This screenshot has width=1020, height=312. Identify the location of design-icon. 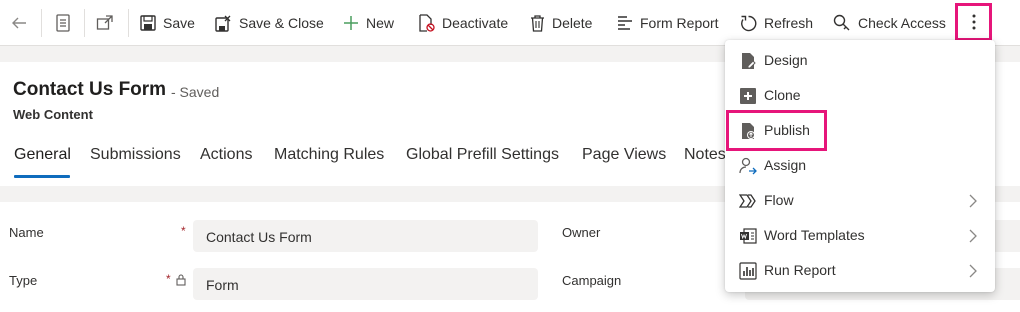
(749, 61).